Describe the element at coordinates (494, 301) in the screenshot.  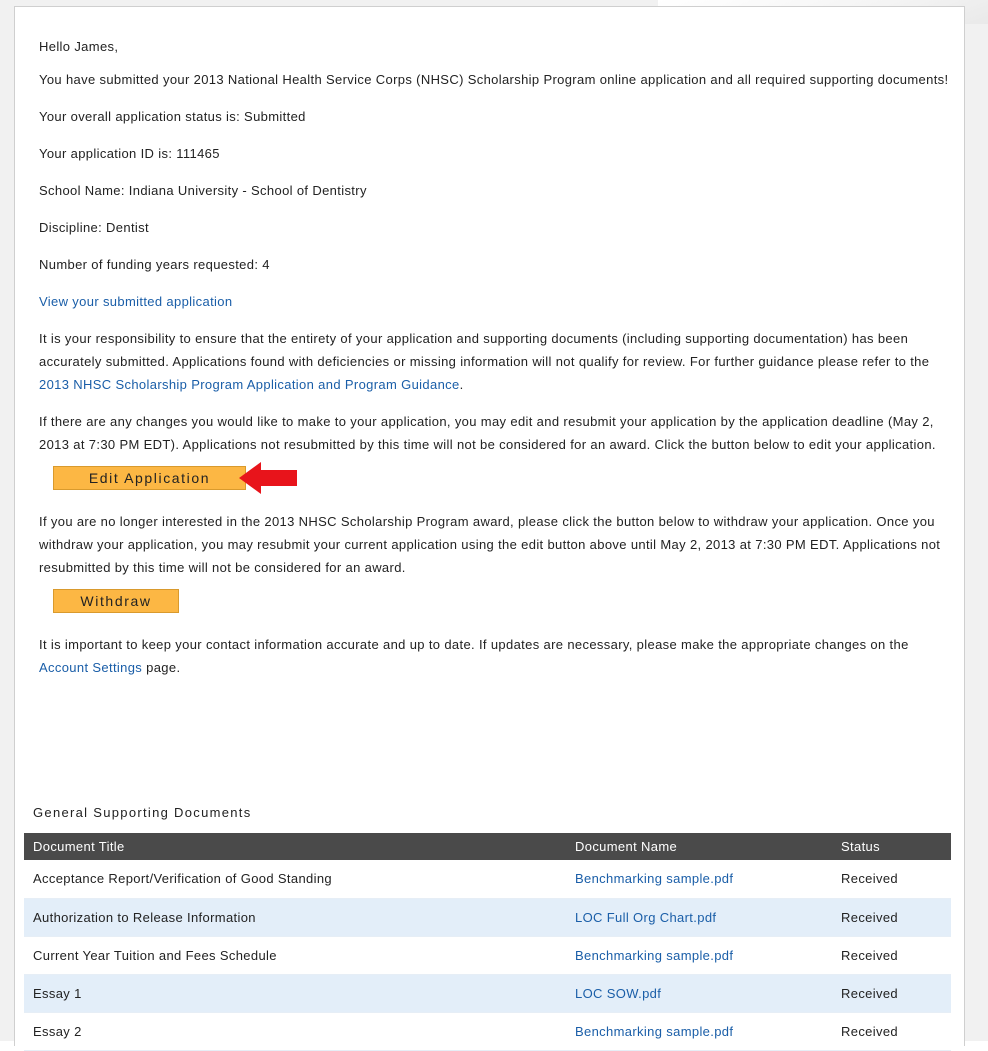
I see `view-application-row: View your submitted application` at that location.